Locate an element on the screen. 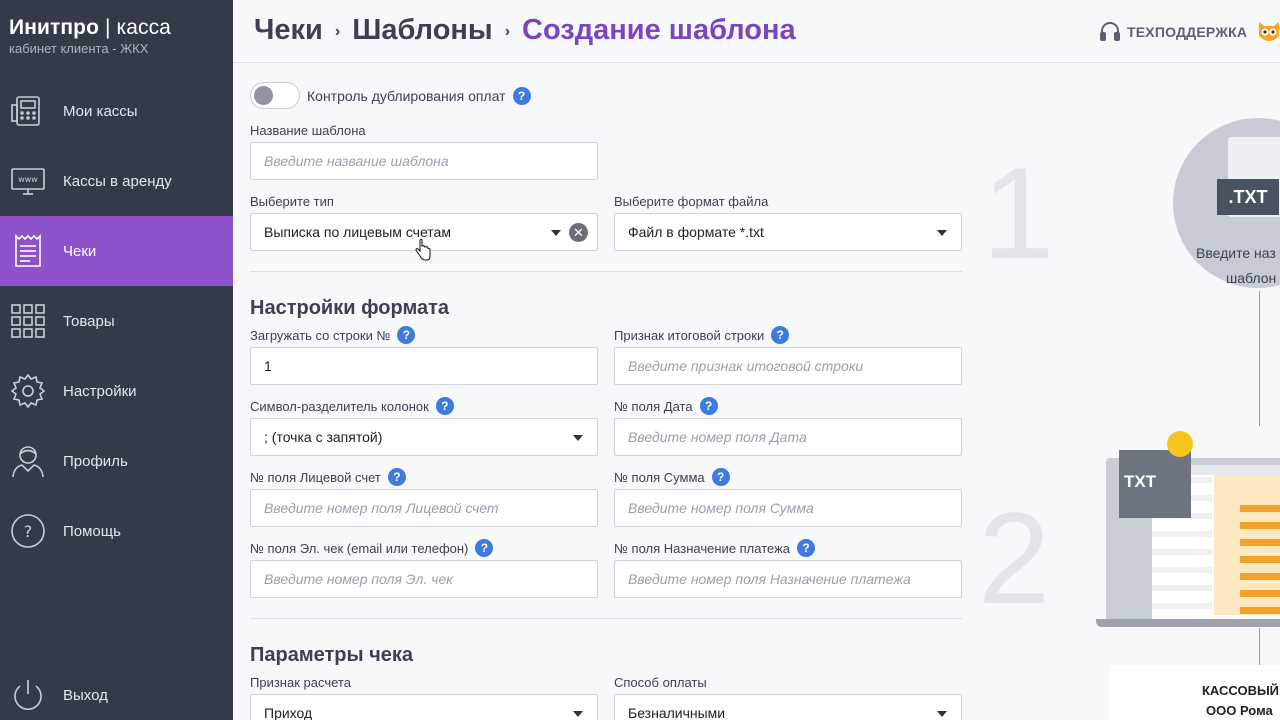 This screenshot has height=720, width=1280. total-row-input: Введите признак итоговой строки is located at coordinates (788, 366).